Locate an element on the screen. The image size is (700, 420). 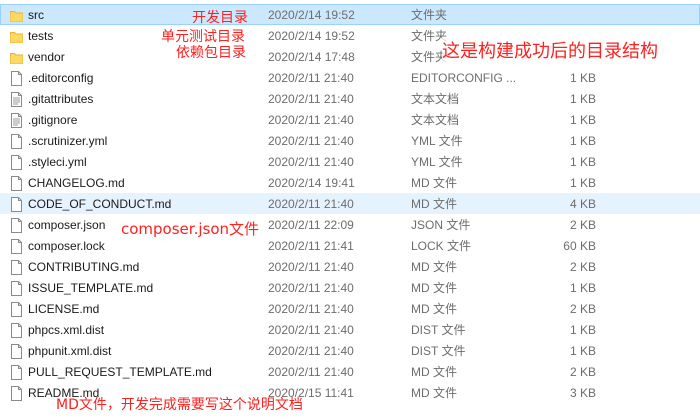
file-row: composer.lock 2020/2/11 21:41 LOCK 文件 60 KB is located at coordinates (350, 245).